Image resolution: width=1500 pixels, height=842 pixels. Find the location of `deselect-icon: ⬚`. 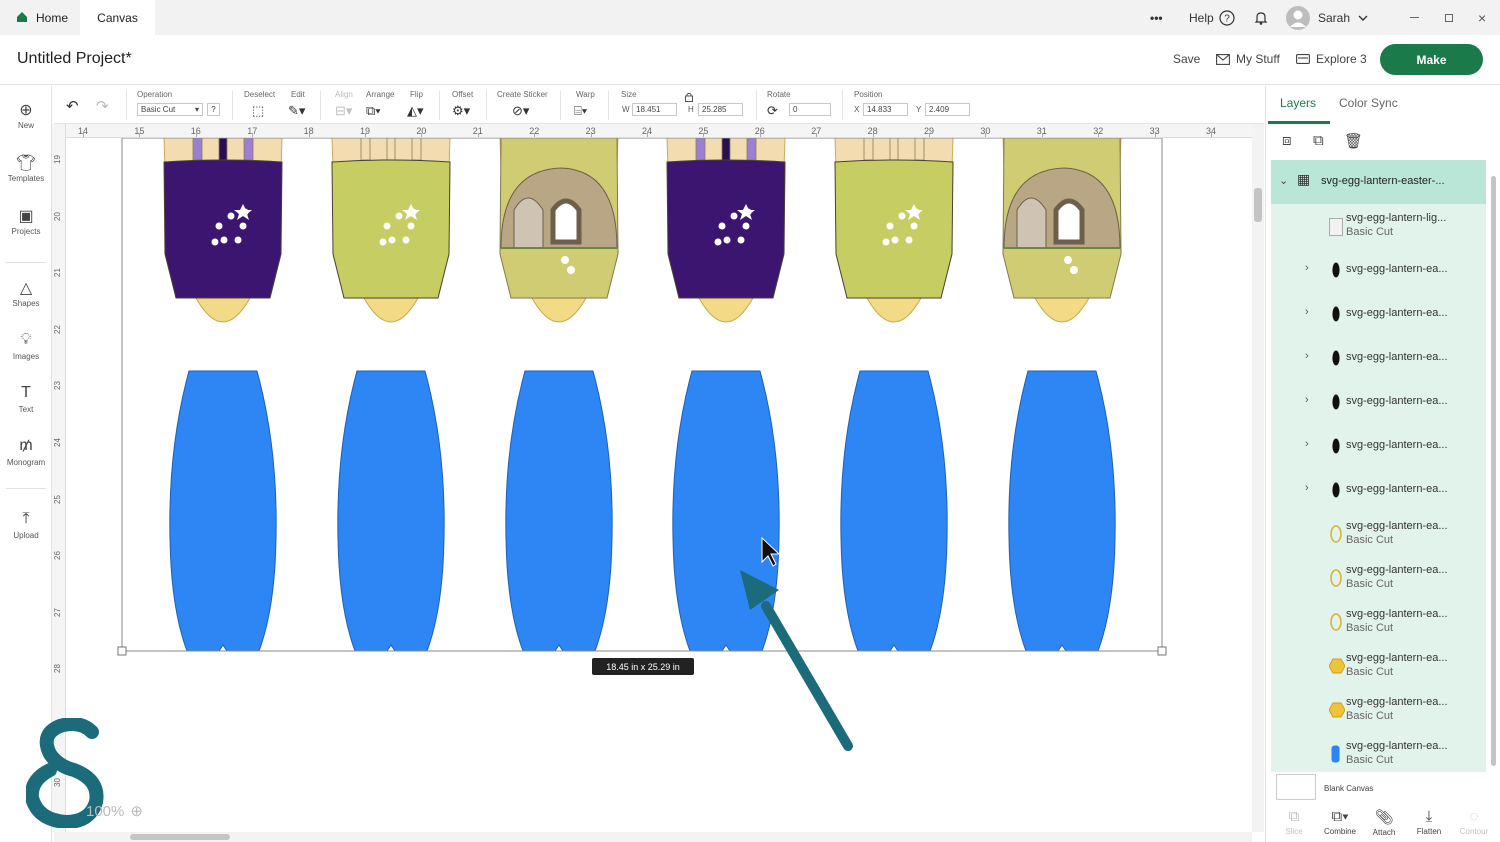

deselect-icon: ⬚ is located at coordinates (258, 111).